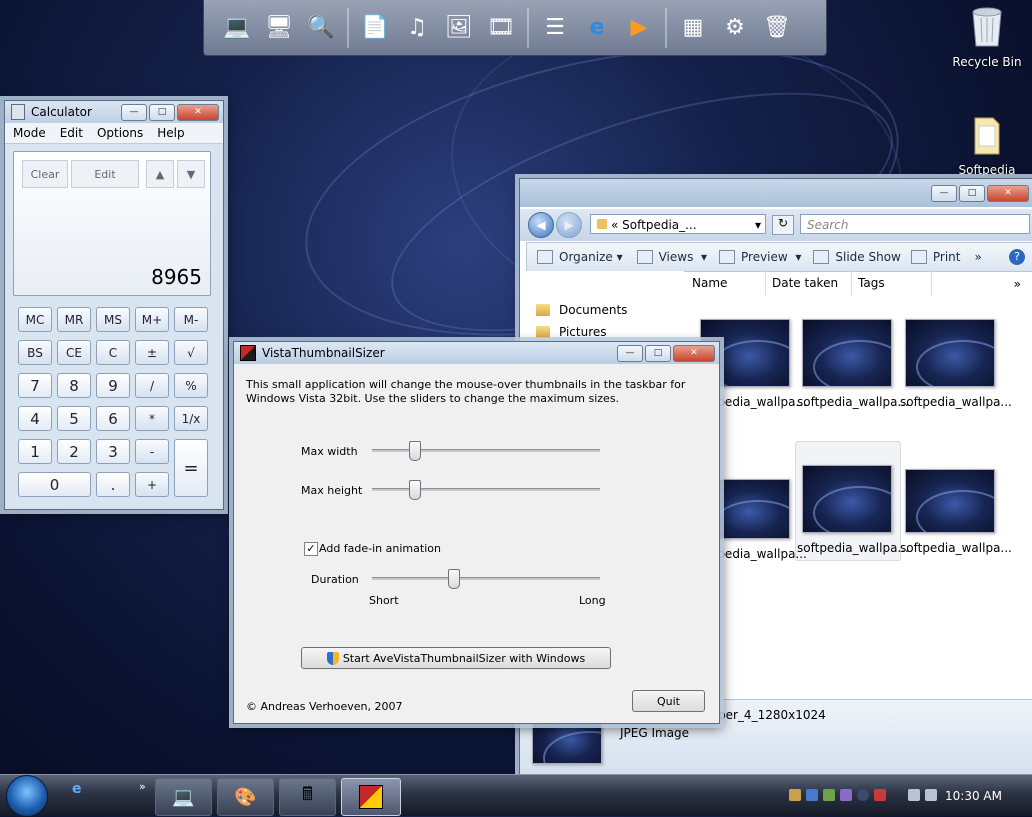  I want to click on search-input: Search, so click(915, 224).